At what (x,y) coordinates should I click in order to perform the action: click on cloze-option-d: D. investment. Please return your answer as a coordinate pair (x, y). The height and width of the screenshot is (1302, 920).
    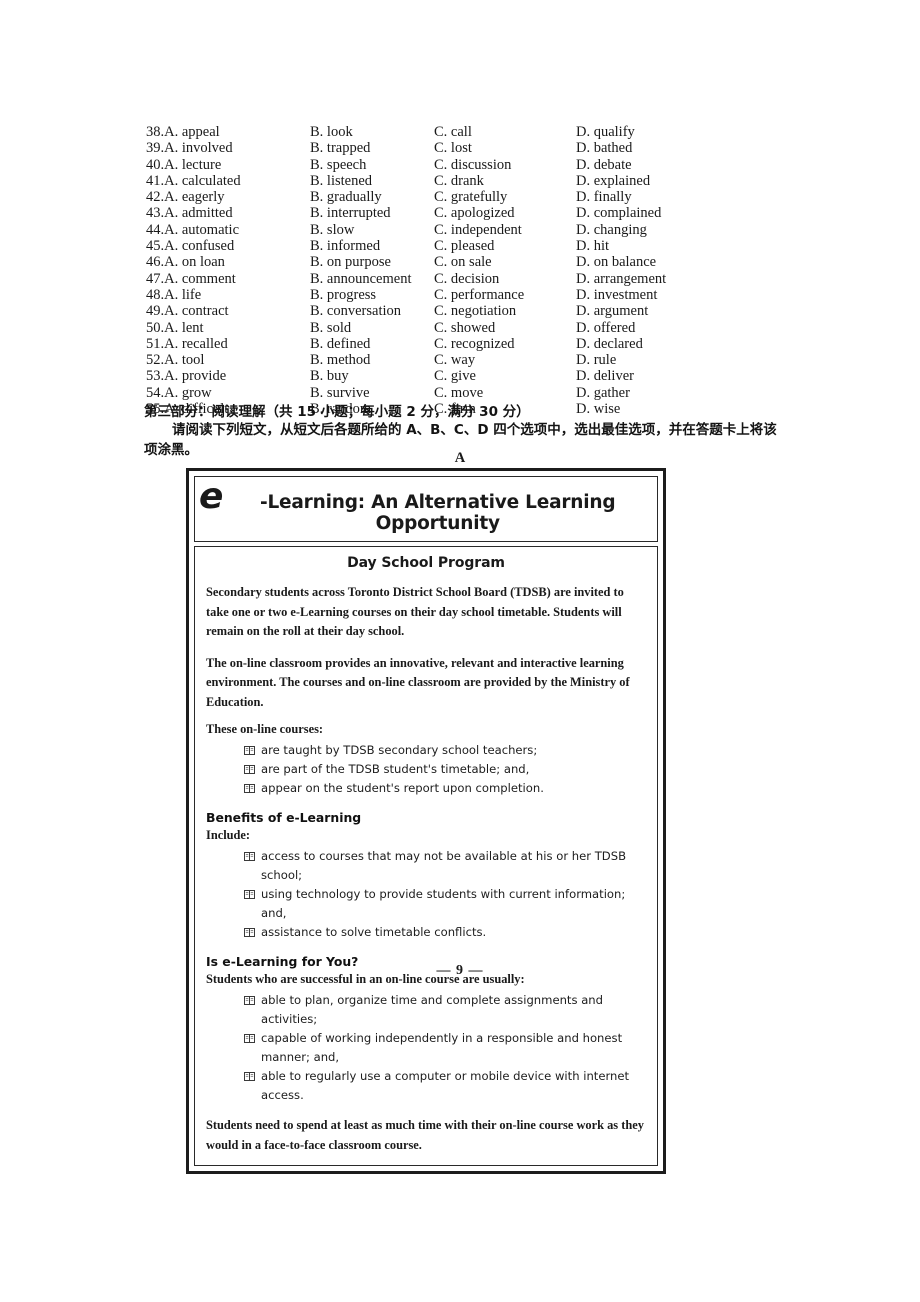
    Looking at the image, I should click on (651, 295).